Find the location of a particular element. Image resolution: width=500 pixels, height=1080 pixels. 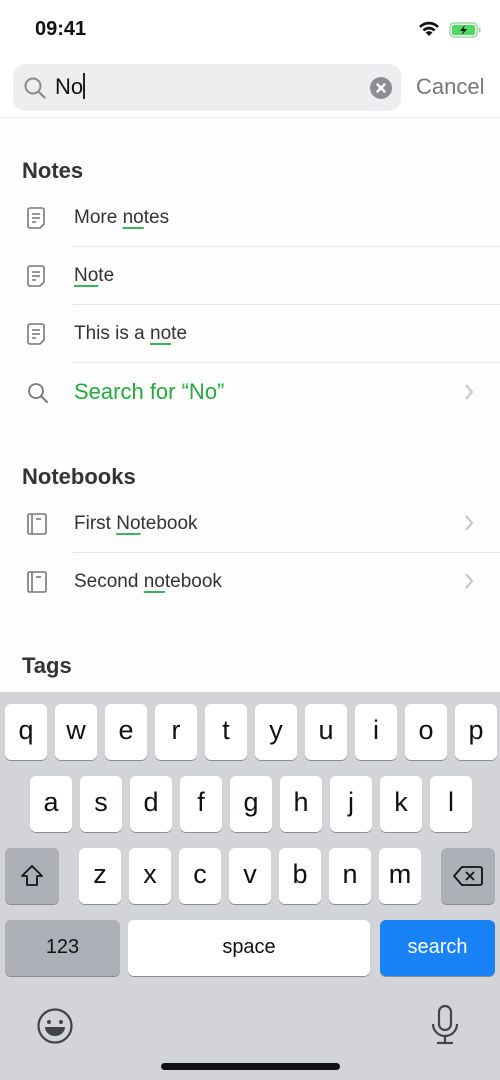

backspace-icon is located at coordinates (468, 876).